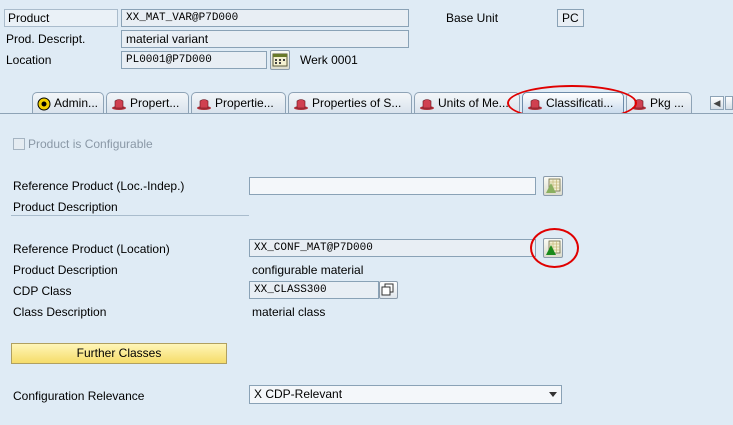 The height and width of the screenshot is (425, 733). Describe the element at coordinates (392, 186) in the screenshot. I see `ref-product-locindep-field` at that location.